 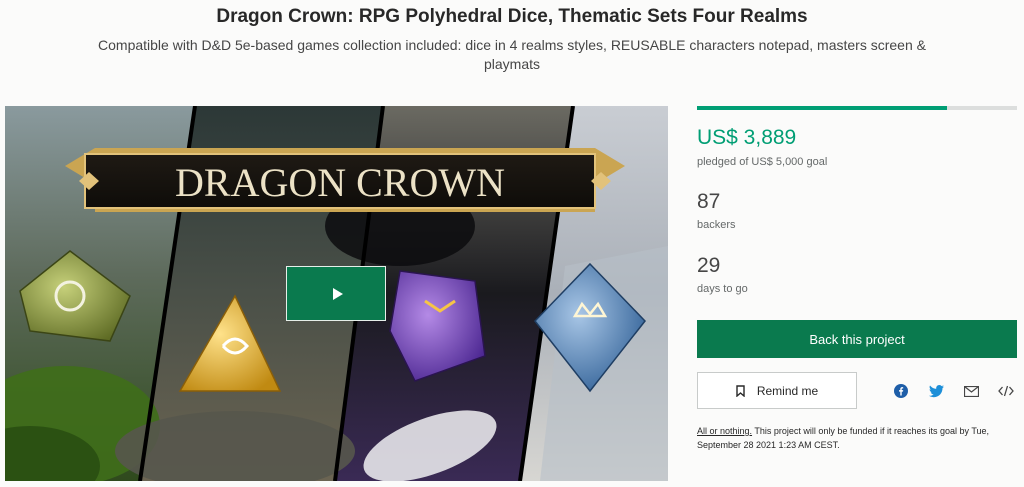 What do you see at coordinates (747, 137) in the screenshot?
I see `pledged-amount: US$ 3,889` at bounding box center [747, 137].